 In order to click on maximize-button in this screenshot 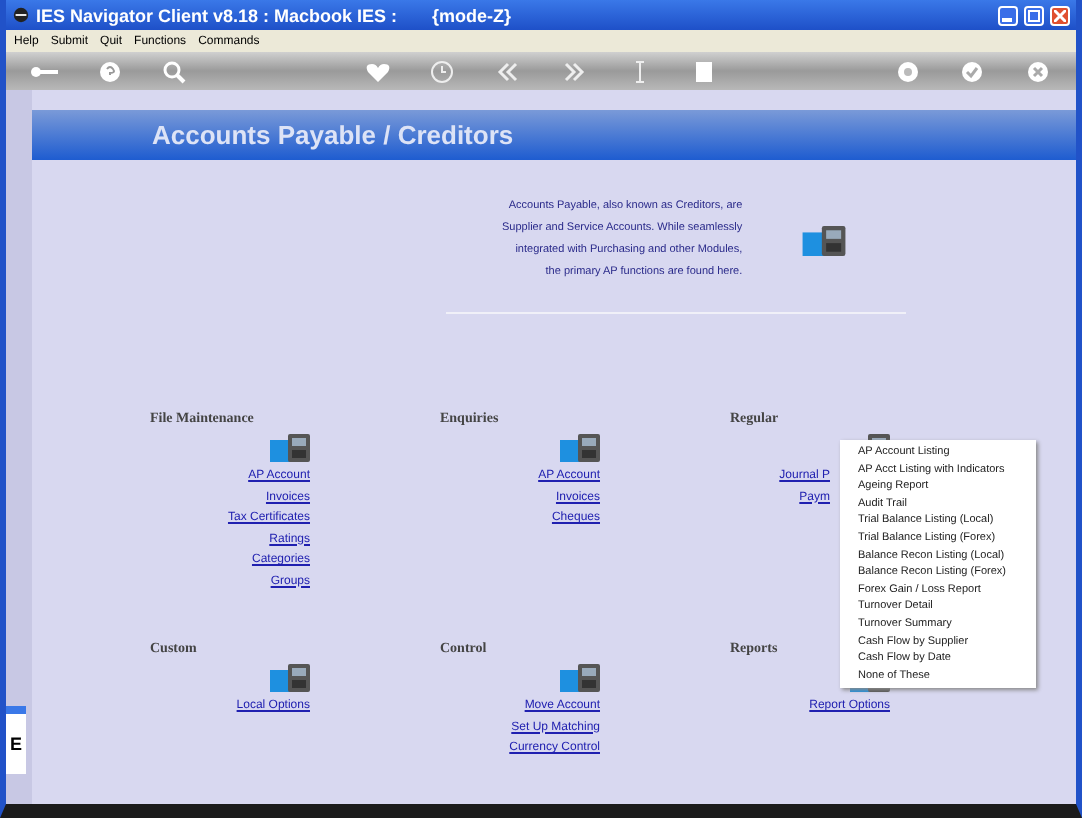, I will do `click(1034, 15)`.